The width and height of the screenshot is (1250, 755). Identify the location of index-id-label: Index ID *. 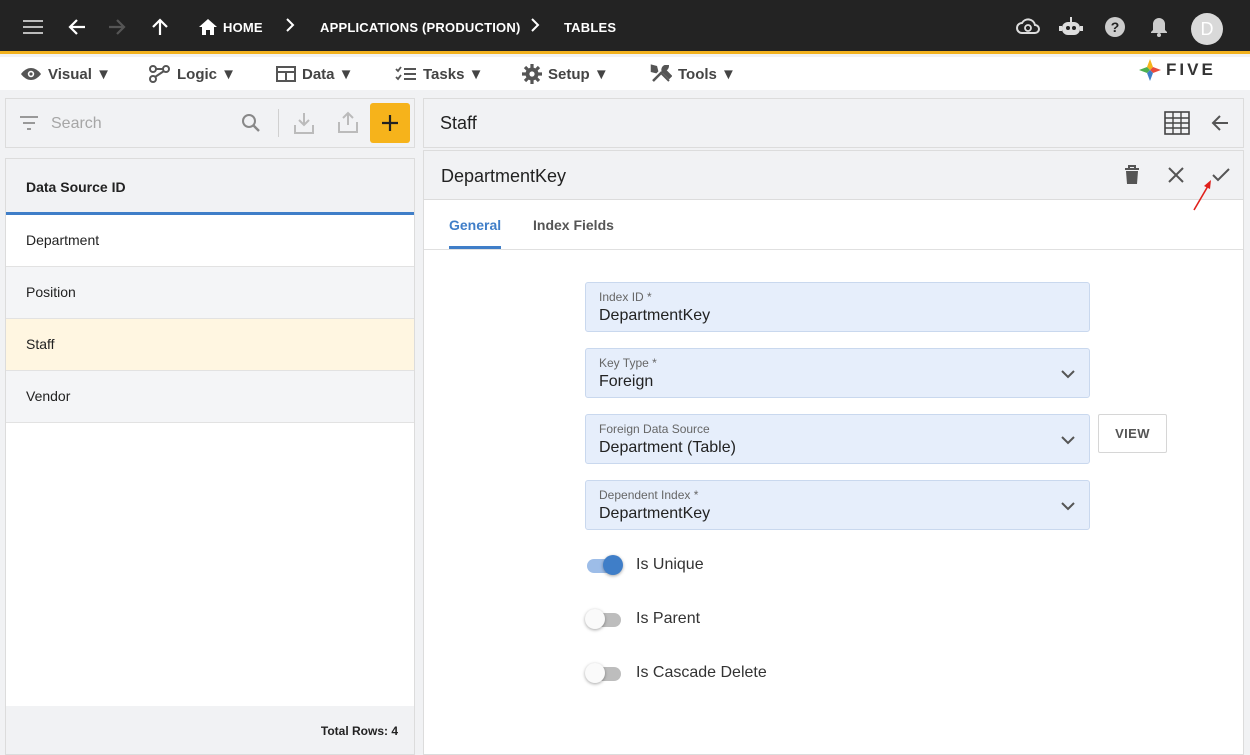
(625, 297).